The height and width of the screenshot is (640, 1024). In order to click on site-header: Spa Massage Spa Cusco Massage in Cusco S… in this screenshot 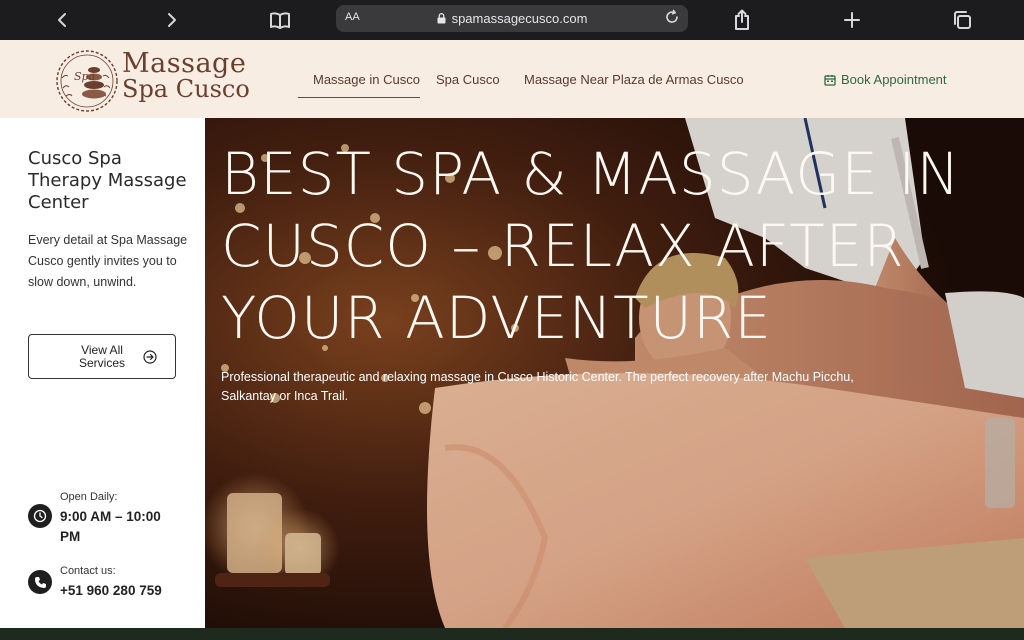, I will do `click(512, 79)`.